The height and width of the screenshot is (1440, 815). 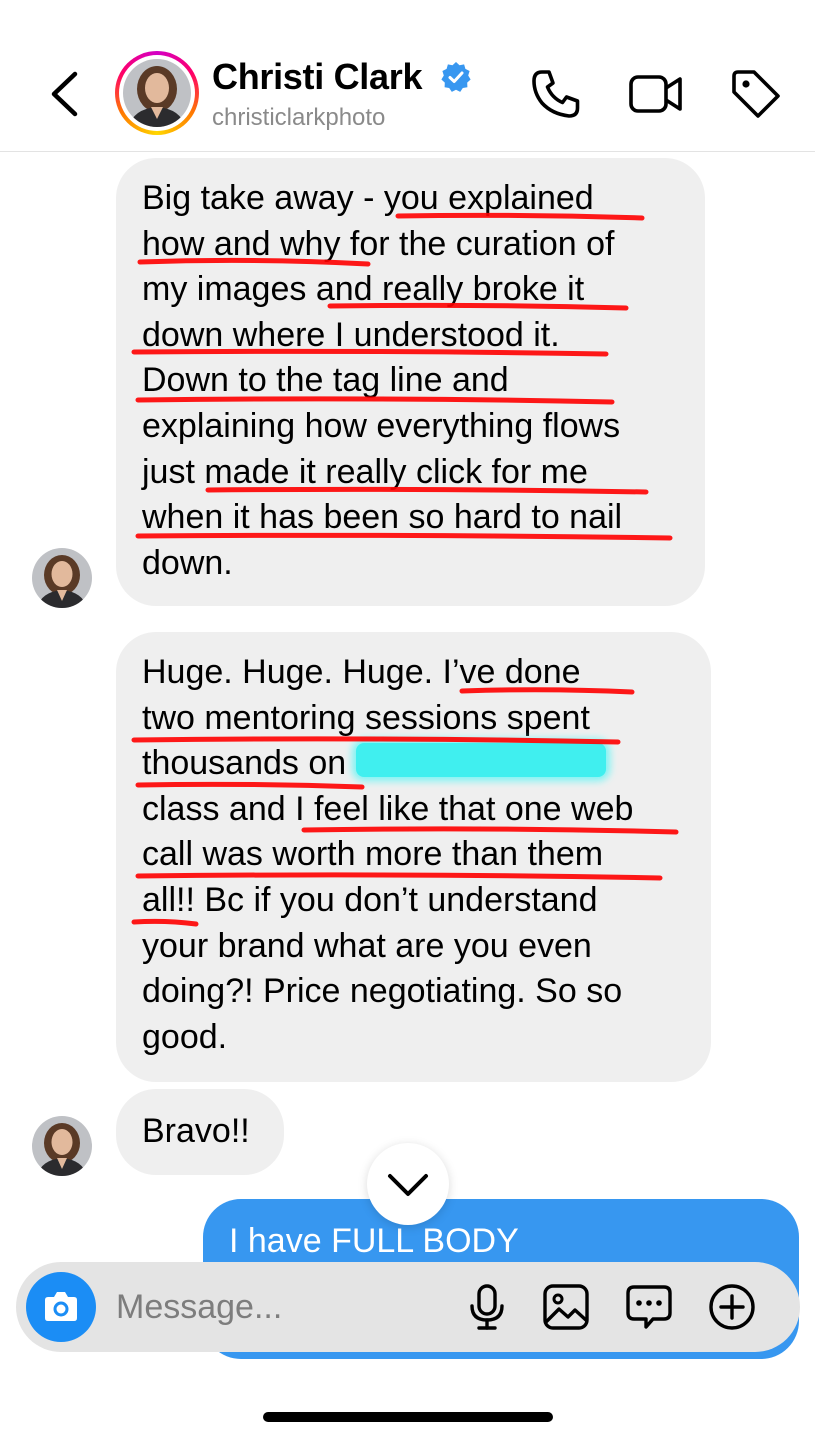 I want to click on sticker-icon, so click(x=649, y=1307).